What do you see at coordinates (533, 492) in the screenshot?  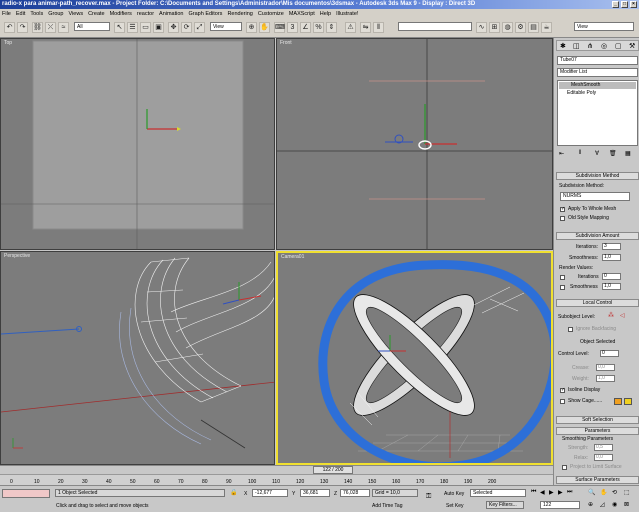 I see `go-to-start-icon: ⏮` at bounding box center [533, 492].